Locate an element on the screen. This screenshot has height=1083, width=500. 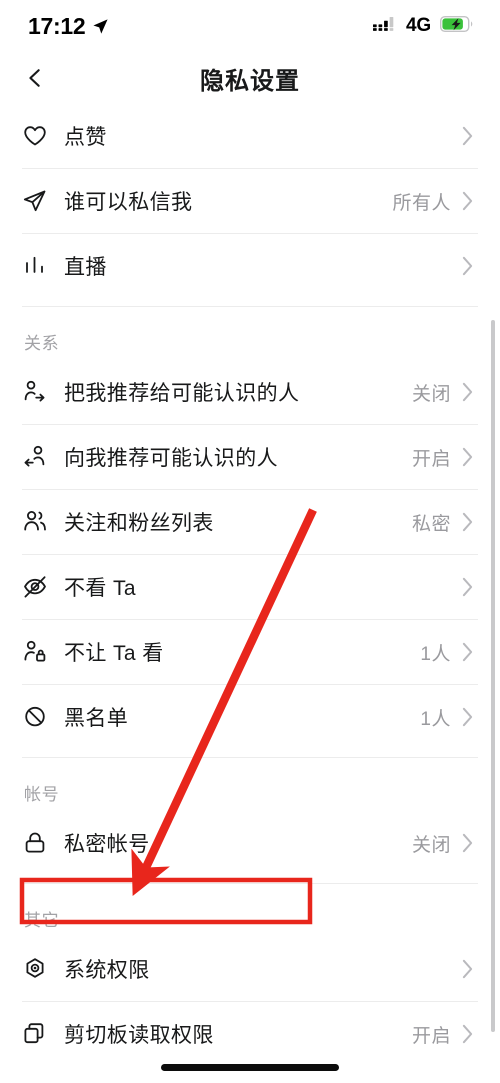
list-item-right: 私密 is located at coordinates (443, 522).